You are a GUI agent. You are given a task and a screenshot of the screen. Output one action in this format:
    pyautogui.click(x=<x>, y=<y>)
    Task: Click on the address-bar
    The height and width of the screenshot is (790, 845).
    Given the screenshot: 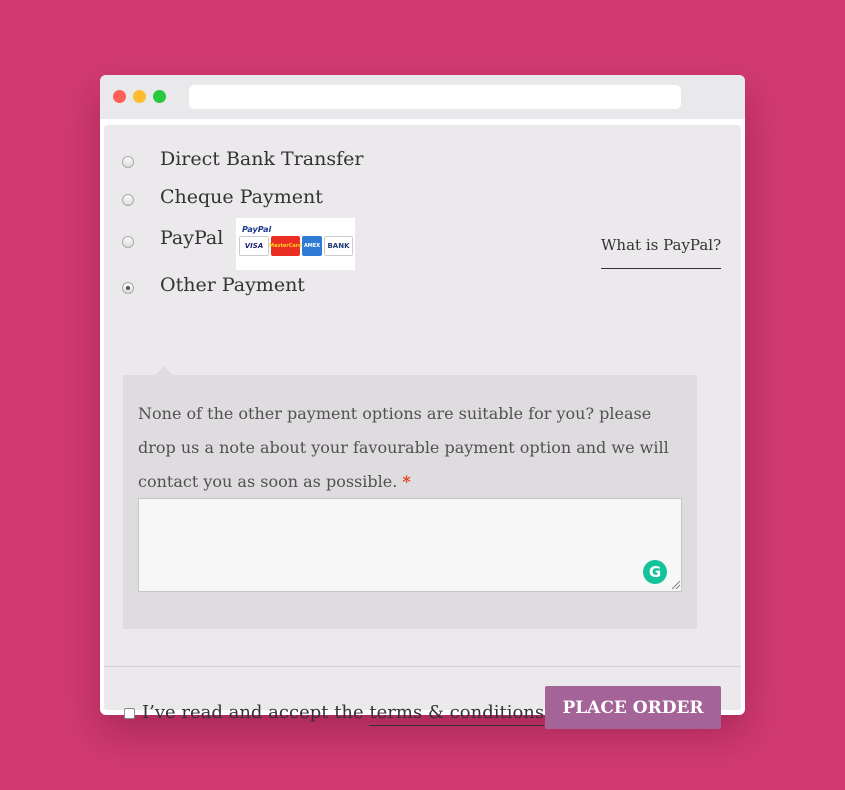 What is the action you would take?
    pyautogui.click(x=435, y=97)
    